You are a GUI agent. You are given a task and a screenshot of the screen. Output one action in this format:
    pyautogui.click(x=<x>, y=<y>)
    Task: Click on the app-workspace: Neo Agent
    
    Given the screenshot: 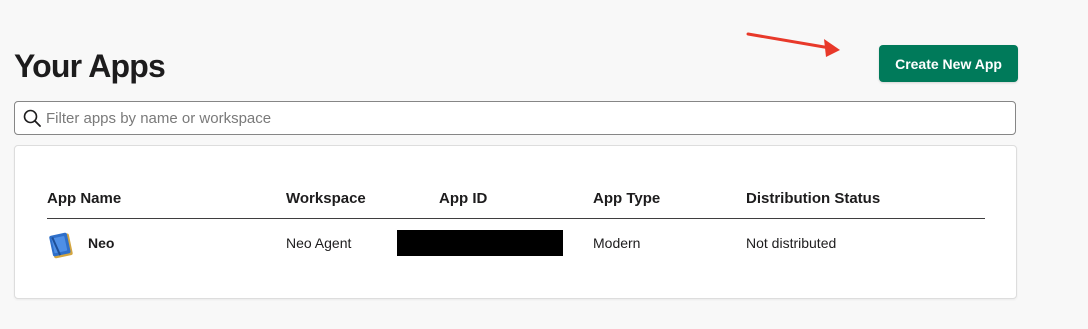 What is the action you would take?
    pyautogui.click(x=319, y=243)
    